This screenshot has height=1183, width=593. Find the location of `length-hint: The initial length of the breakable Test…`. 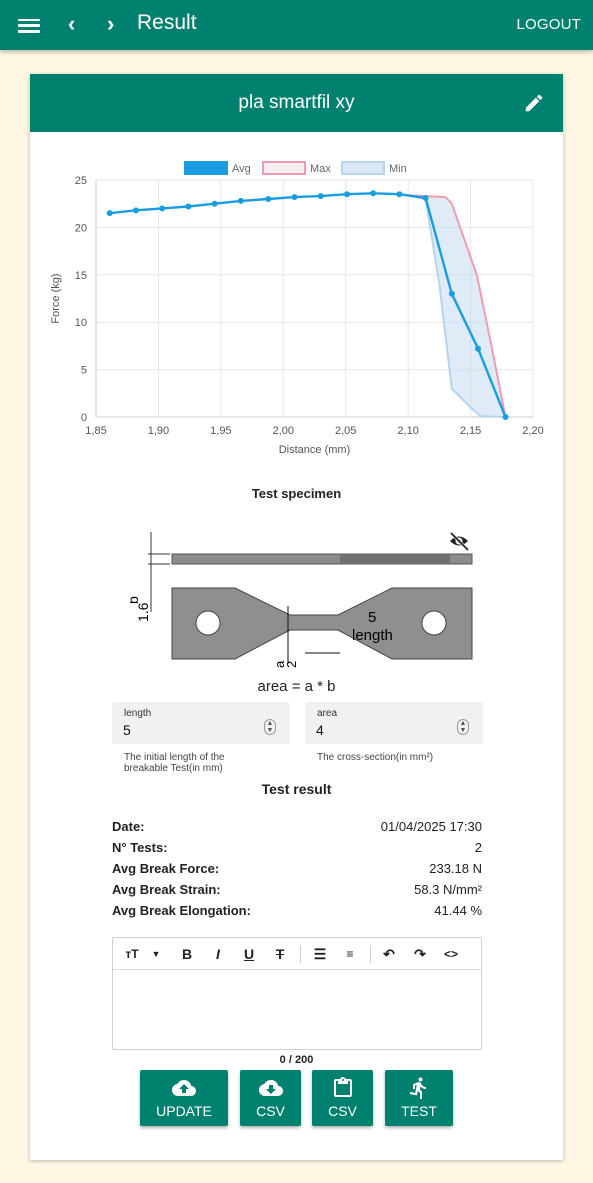

length-hint: The initial length of the breakable Test… is located at coordinates (174, 763).